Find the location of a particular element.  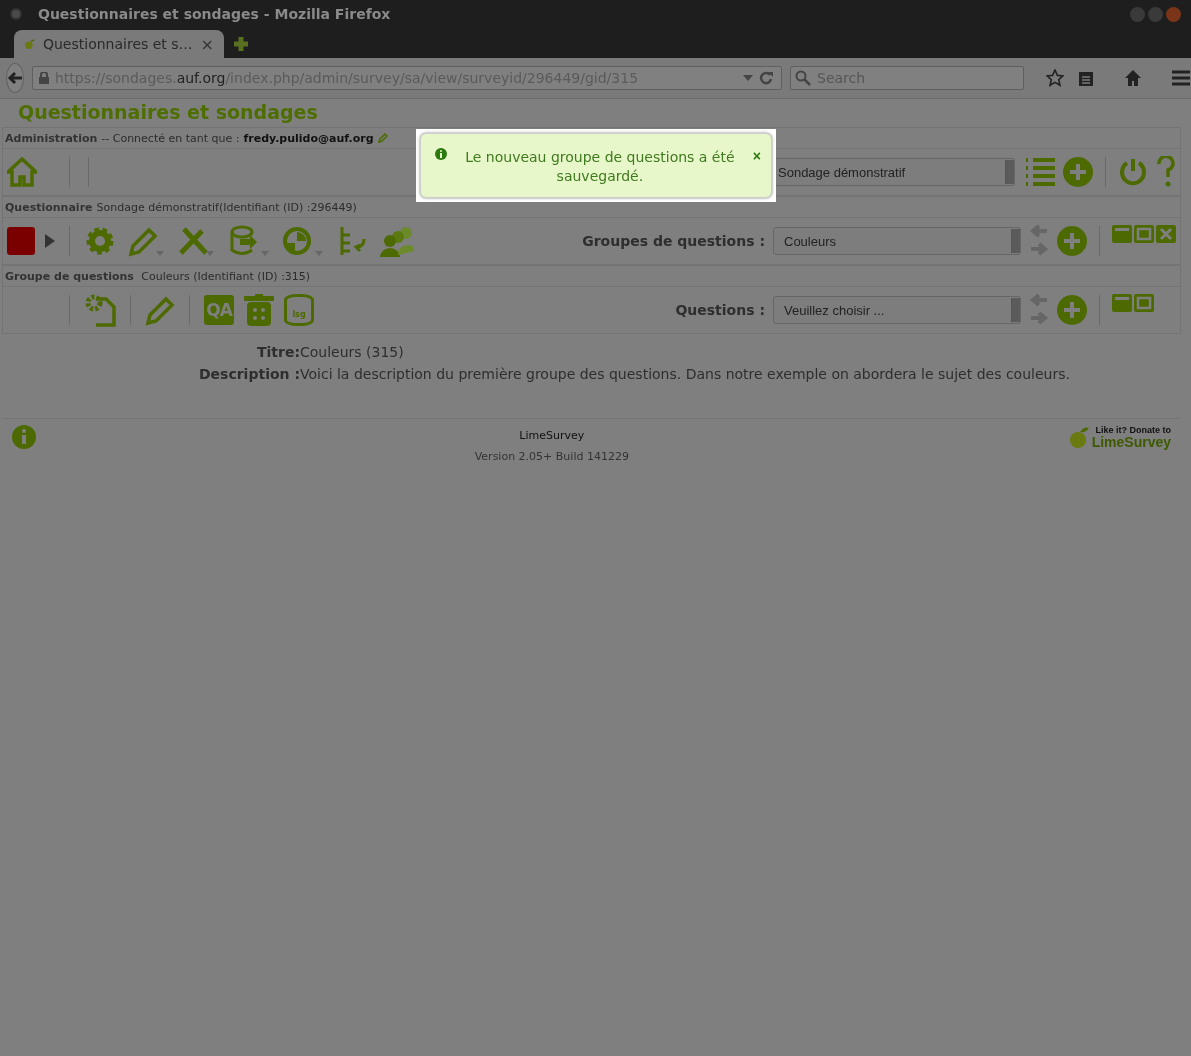

survey-name: Sondage démonstratif(Identifiant (ID) :296449) is located at coordinates (226, 207).